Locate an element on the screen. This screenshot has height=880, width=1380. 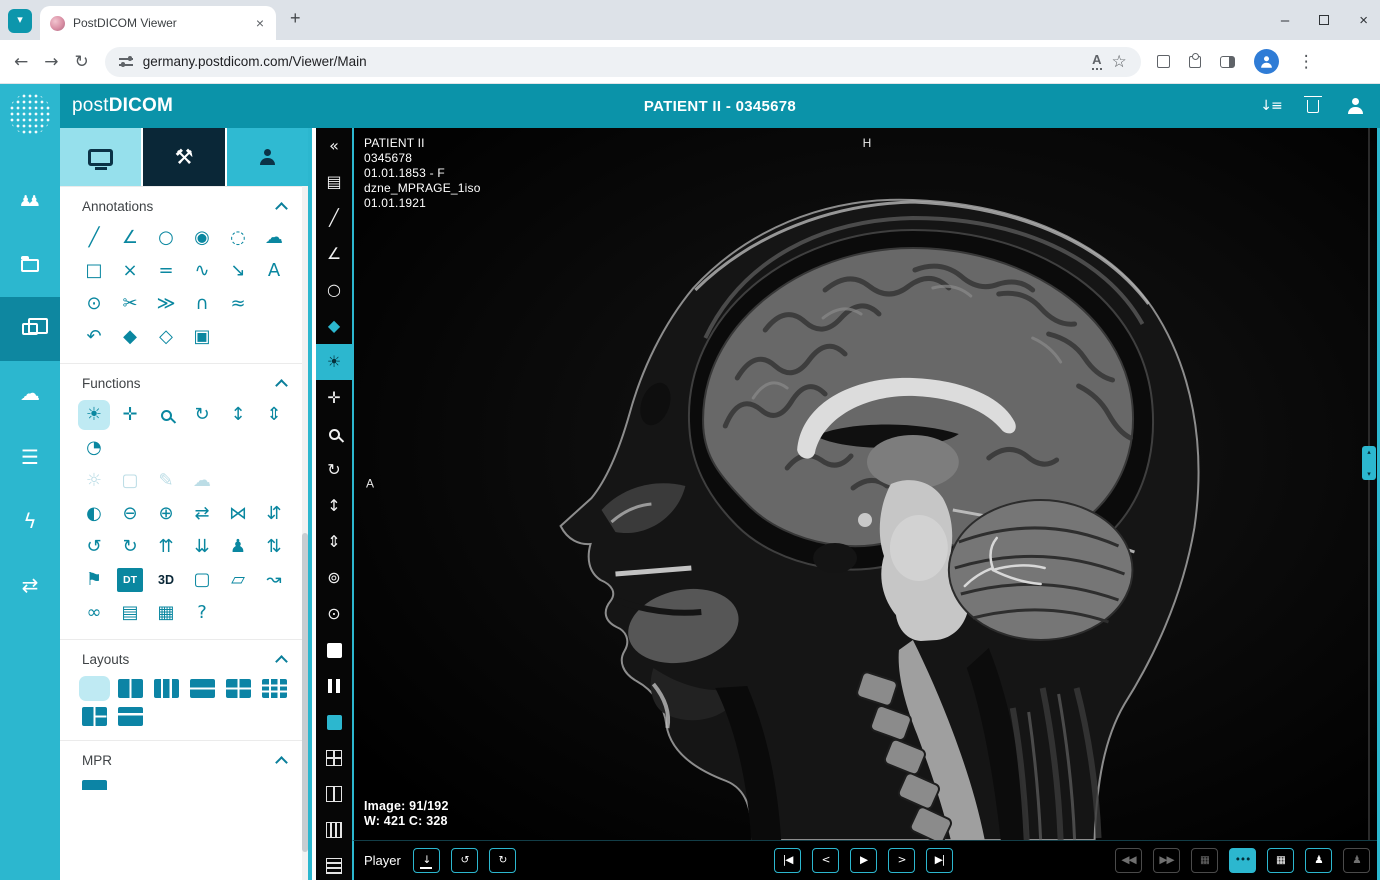
loop-forward-button: ↻ is located at coordinates (502, 860).